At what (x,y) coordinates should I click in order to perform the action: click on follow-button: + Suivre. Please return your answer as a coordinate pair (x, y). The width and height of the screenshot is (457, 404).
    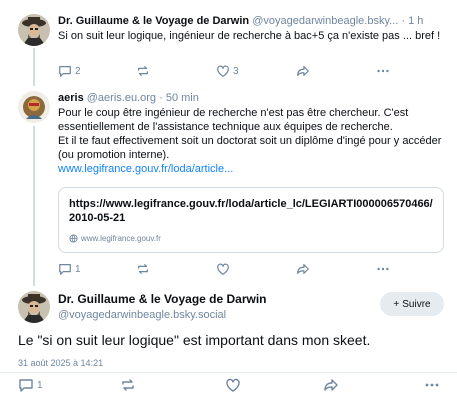
    Looking at the image, I should click on (412, 304).